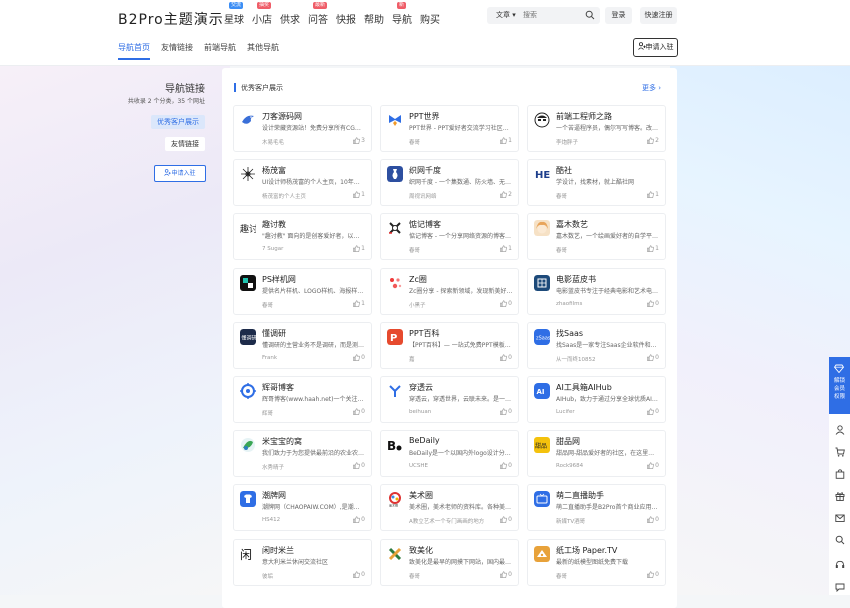 The height and width of the screenshot is (608, 850). What do you see at coordinates (180, 173) in the screenshot?
I see `sidebar-apply-button: 申请入驻` at bounding box center [180, 173].